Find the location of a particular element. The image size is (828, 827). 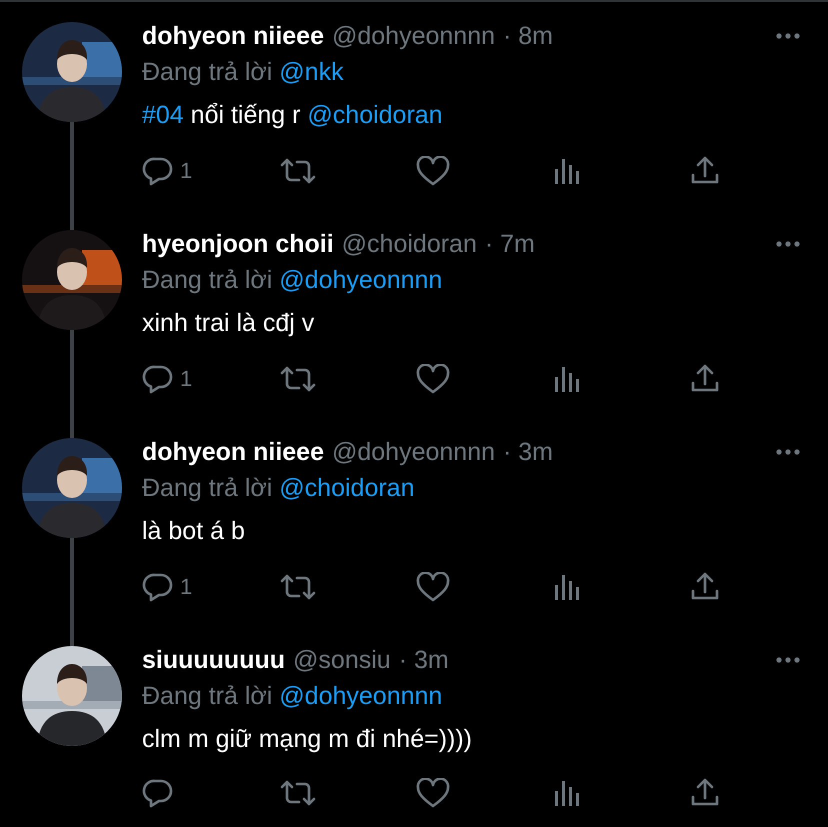

user-handle: @choidoran is located at coordinates (409, 244).